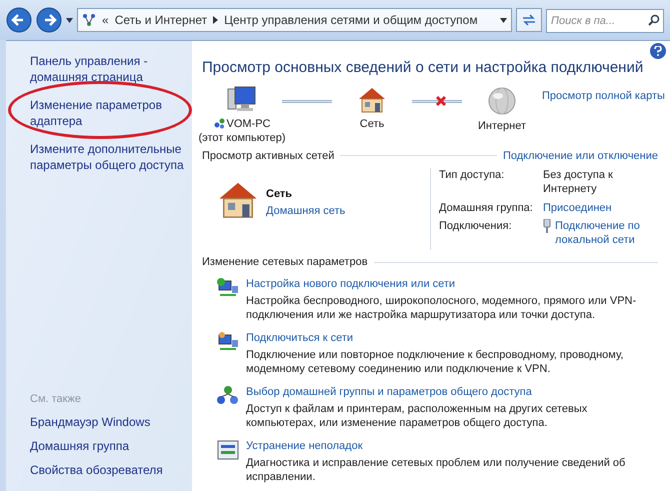 The width and height of the screenshot is (670, 491). What do you see at coordinates (228, 341) in the screenshot?
I see `connect-icon` at bounding box center [228, 341].